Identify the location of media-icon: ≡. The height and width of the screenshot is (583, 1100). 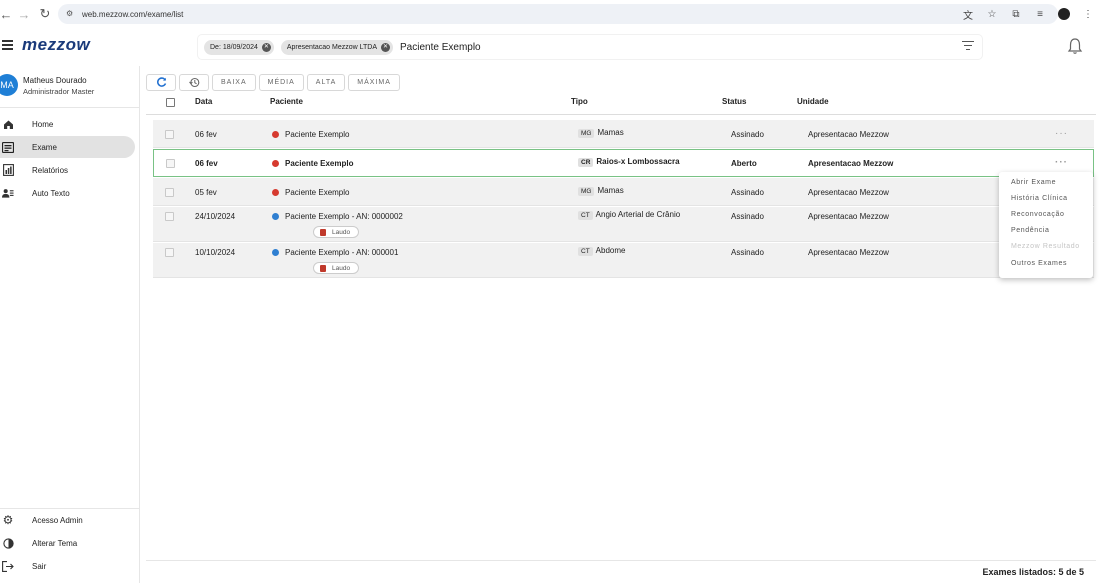
(1040, 14).